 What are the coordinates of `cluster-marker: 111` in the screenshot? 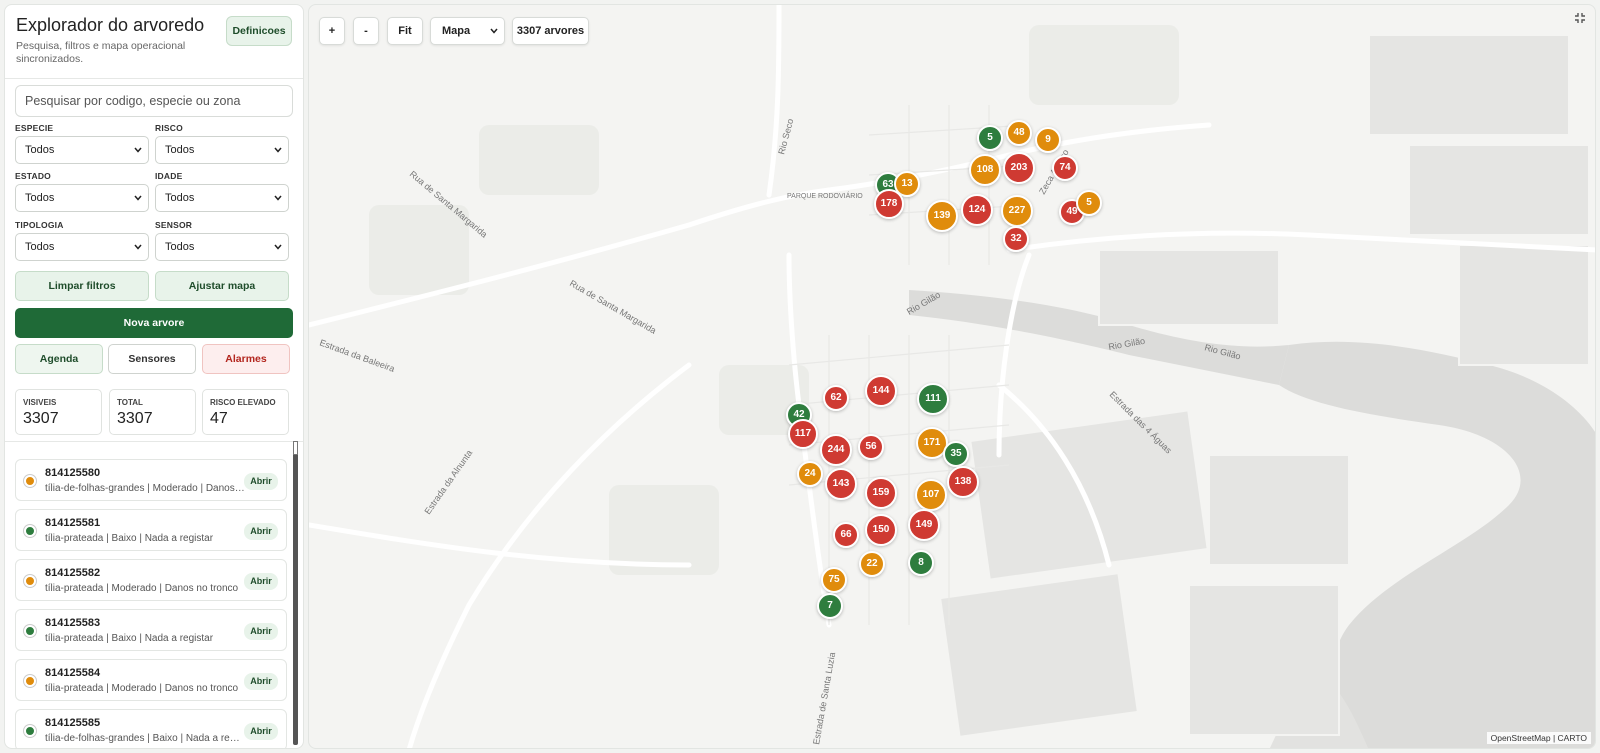 It's located at (933, 399).